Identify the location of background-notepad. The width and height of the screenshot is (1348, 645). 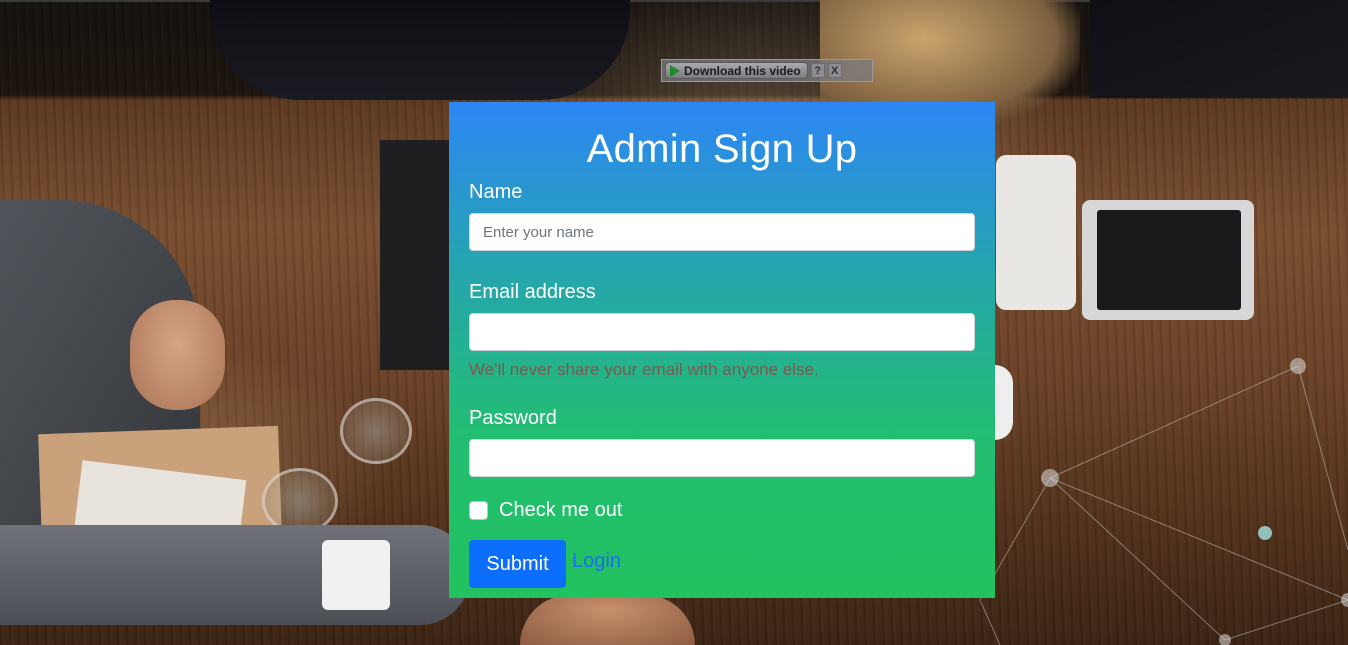
(1036, 232).